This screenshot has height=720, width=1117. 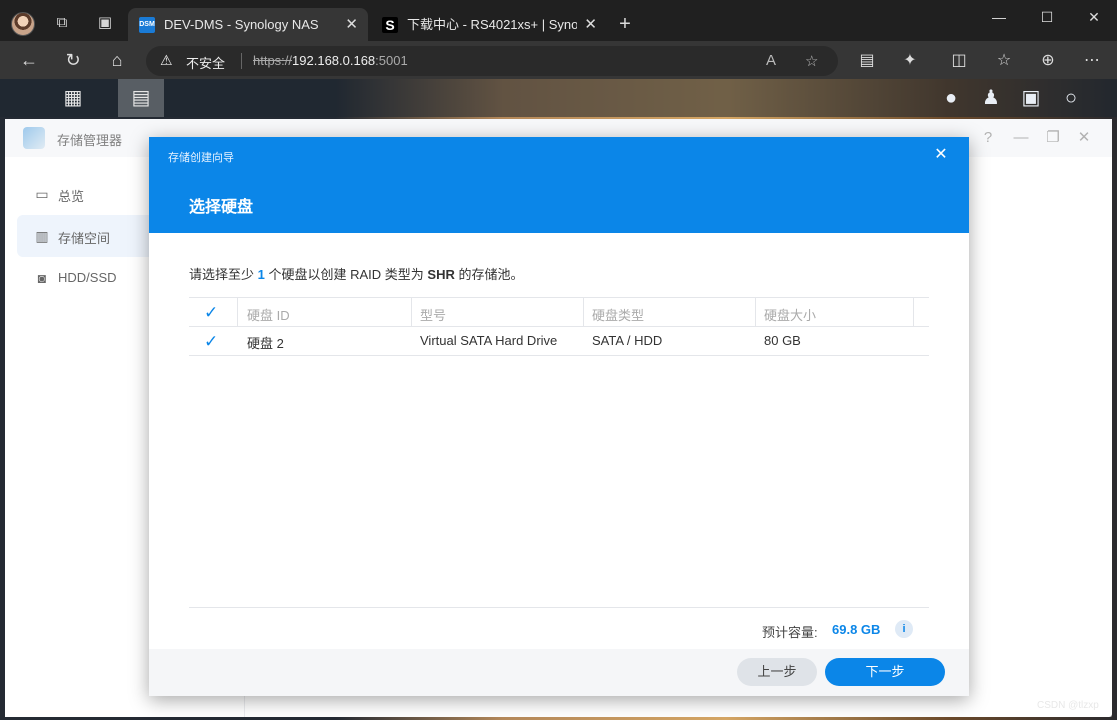 I want to click on minimize-icon: —, so click(x=999, y=17).